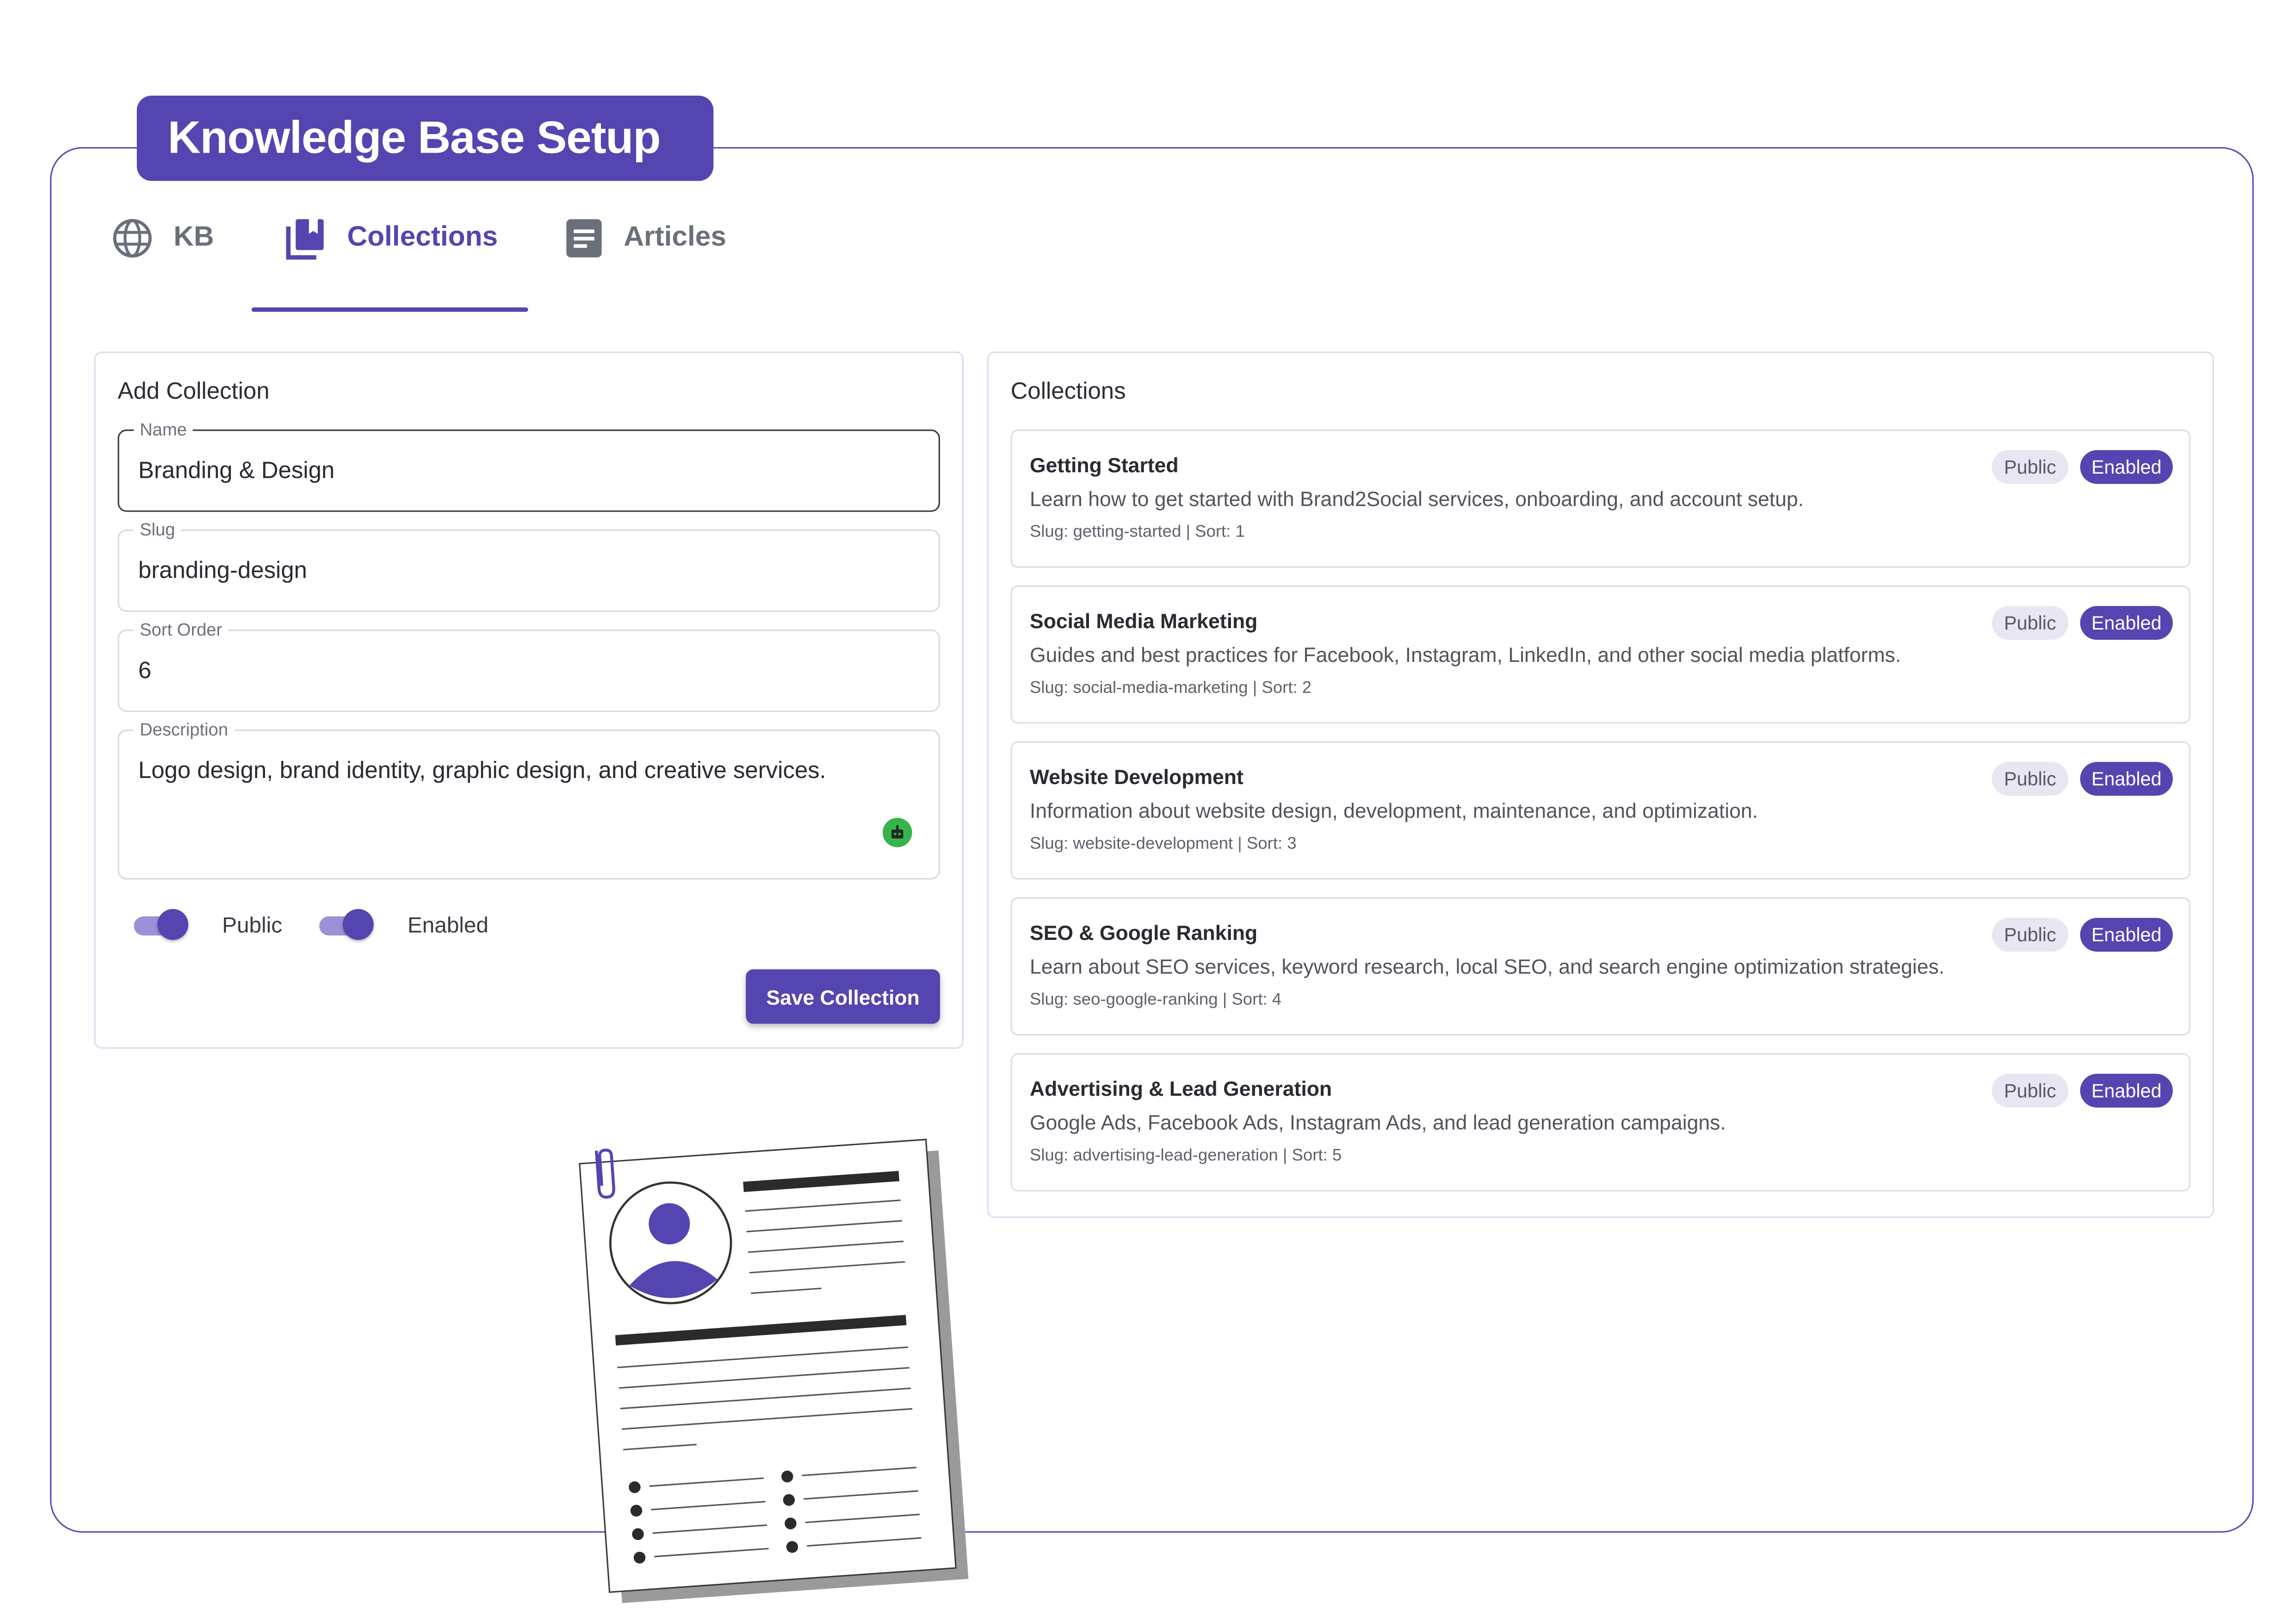 The width and height of the screenshot is (2295, 1624). What do you see at coordinates (181, 629) in the screenshot?
I see `sort-order-field-label: Sort Order` at bounding box center [181, 629].